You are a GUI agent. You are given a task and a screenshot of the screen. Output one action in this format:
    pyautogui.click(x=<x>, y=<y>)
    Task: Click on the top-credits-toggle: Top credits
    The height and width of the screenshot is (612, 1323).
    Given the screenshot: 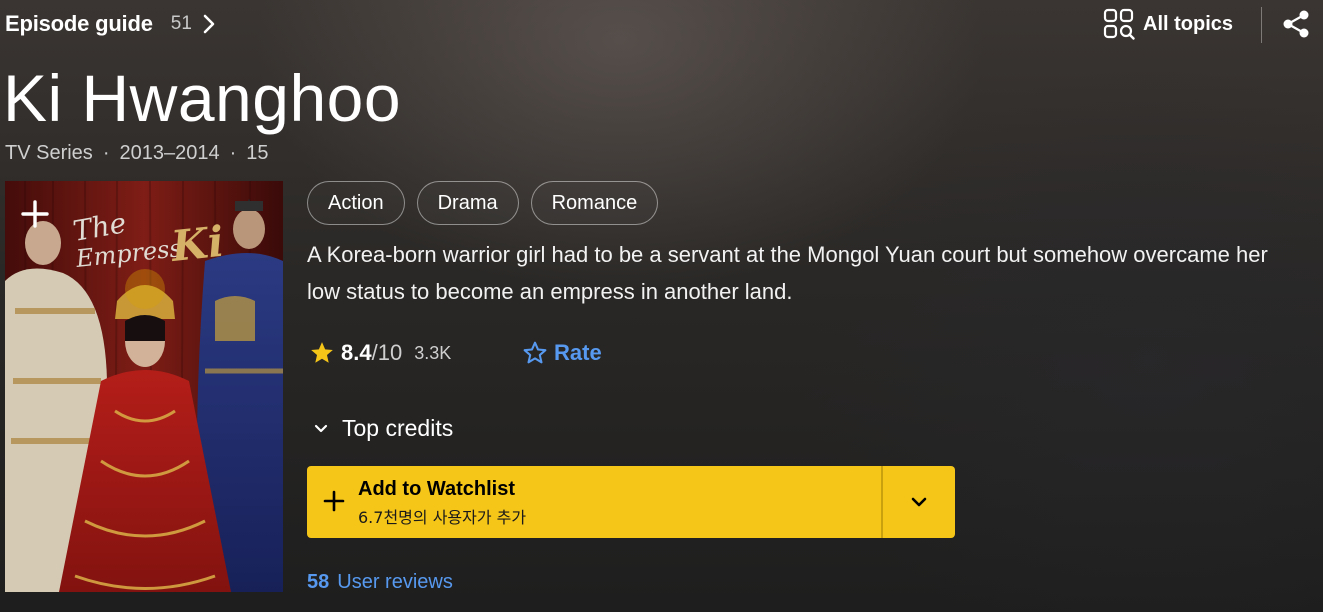 What is the action you would take?
    pyautogui.click(x=383, y=428)
    